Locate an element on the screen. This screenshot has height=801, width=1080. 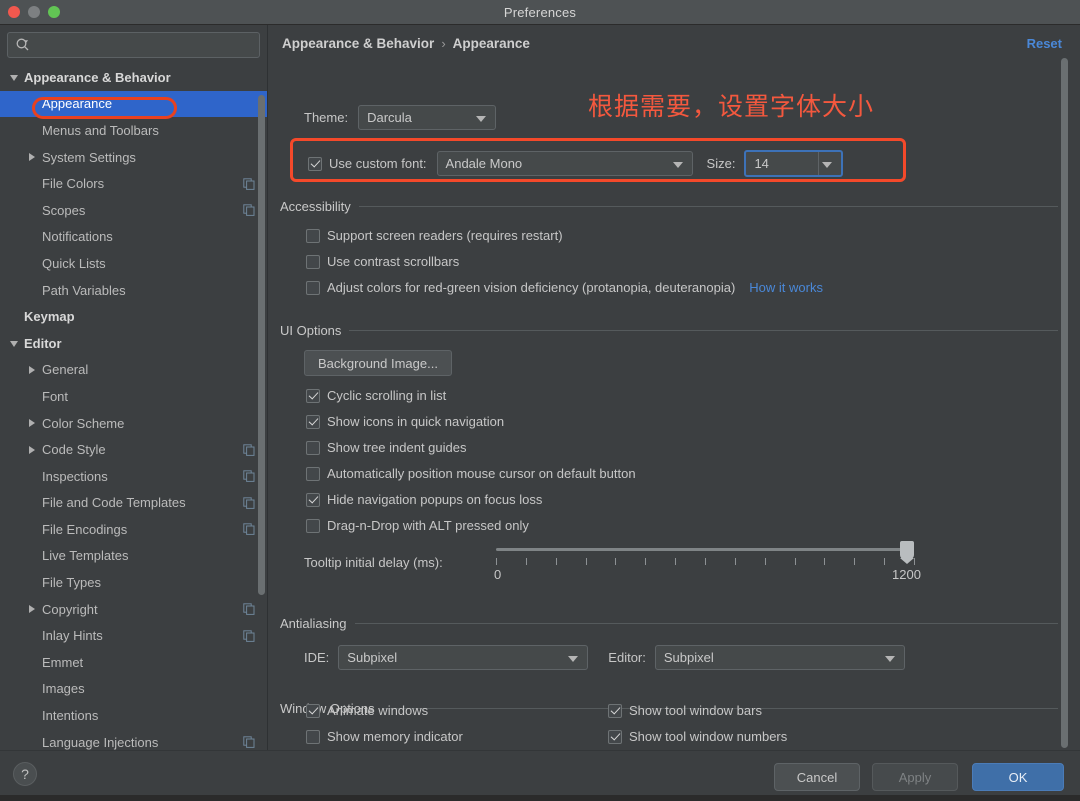
sidebar-item-keymap: Keymap is located at coordinates (133, 316).